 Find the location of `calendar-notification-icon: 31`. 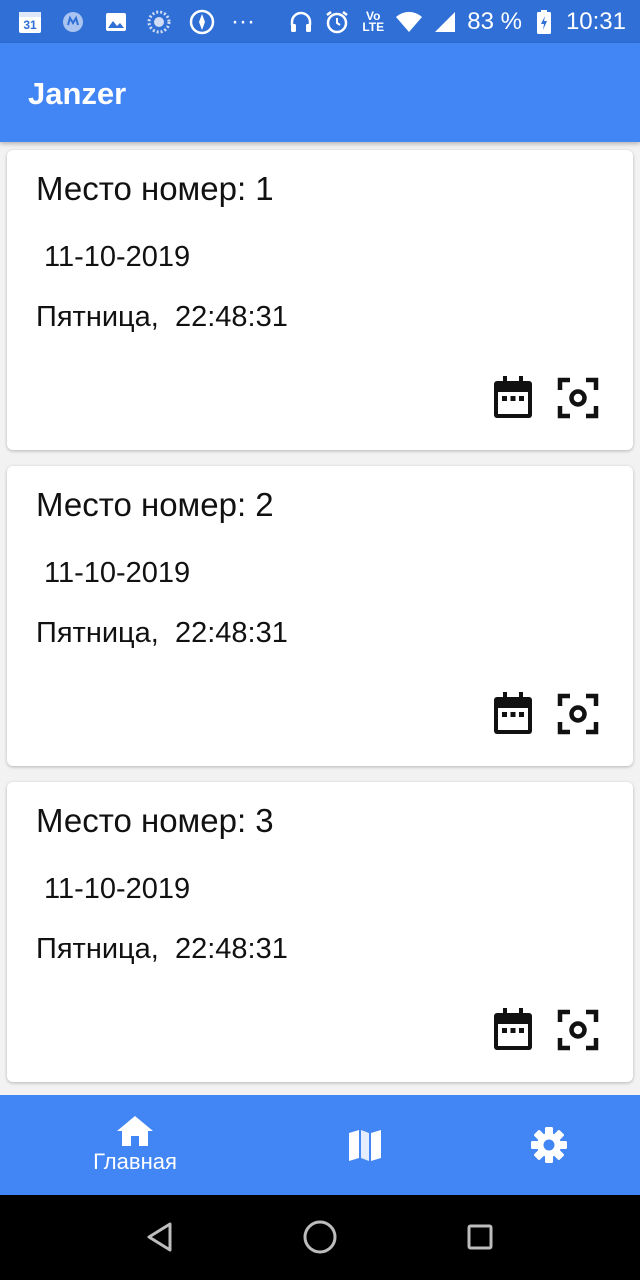

calendar-notification-icon: 31 is located at coordinates (30, 22).